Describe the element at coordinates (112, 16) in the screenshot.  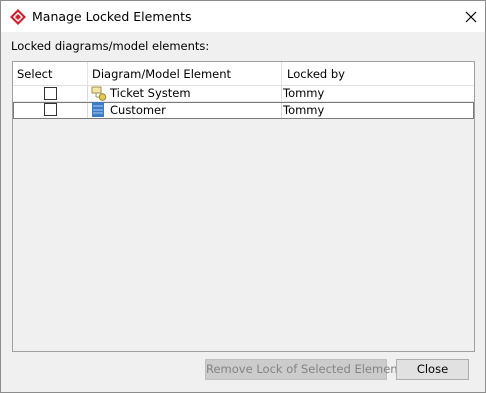
I see `window-title: Manage Locked Elements` at that location.